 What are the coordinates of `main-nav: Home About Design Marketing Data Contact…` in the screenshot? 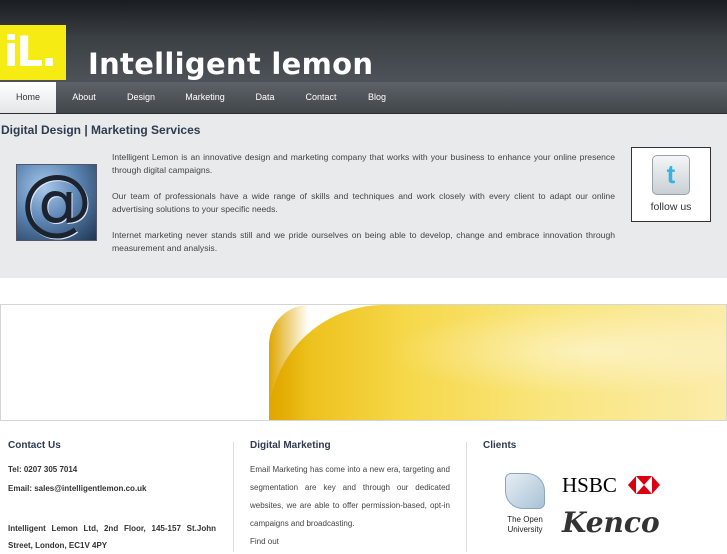 It's located at (363, 98).